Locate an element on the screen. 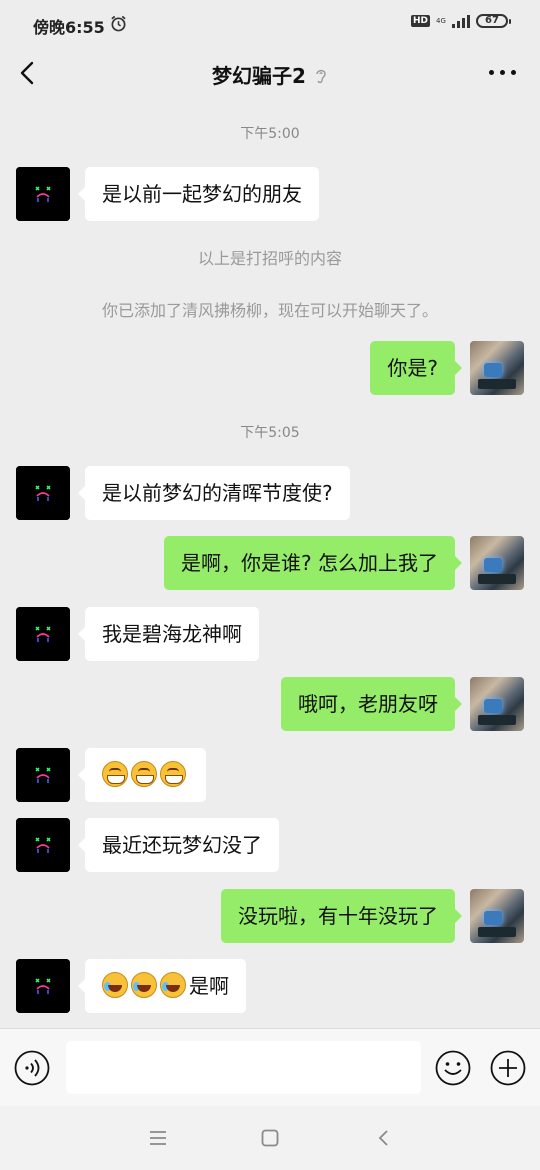 The image size is (540, 1170). time-separator: 下午5:00 is located at coordinates (270, 134).